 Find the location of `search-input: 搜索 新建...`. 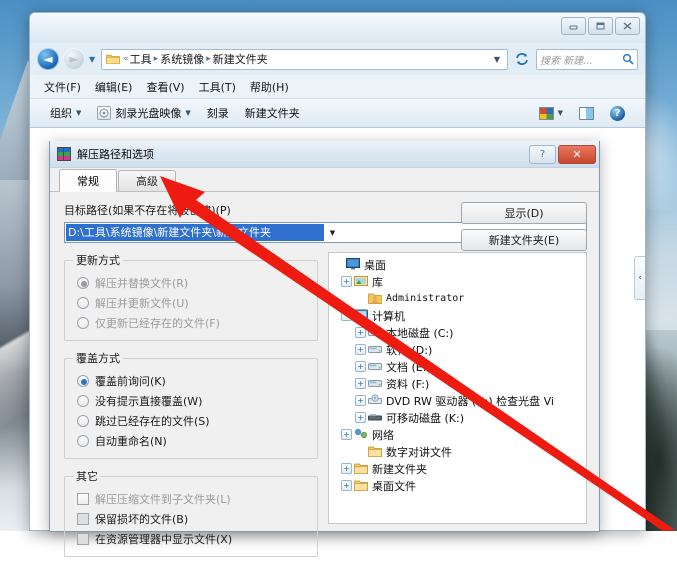

search-input: 搜索 新建... is located at coordinates (587, 59).